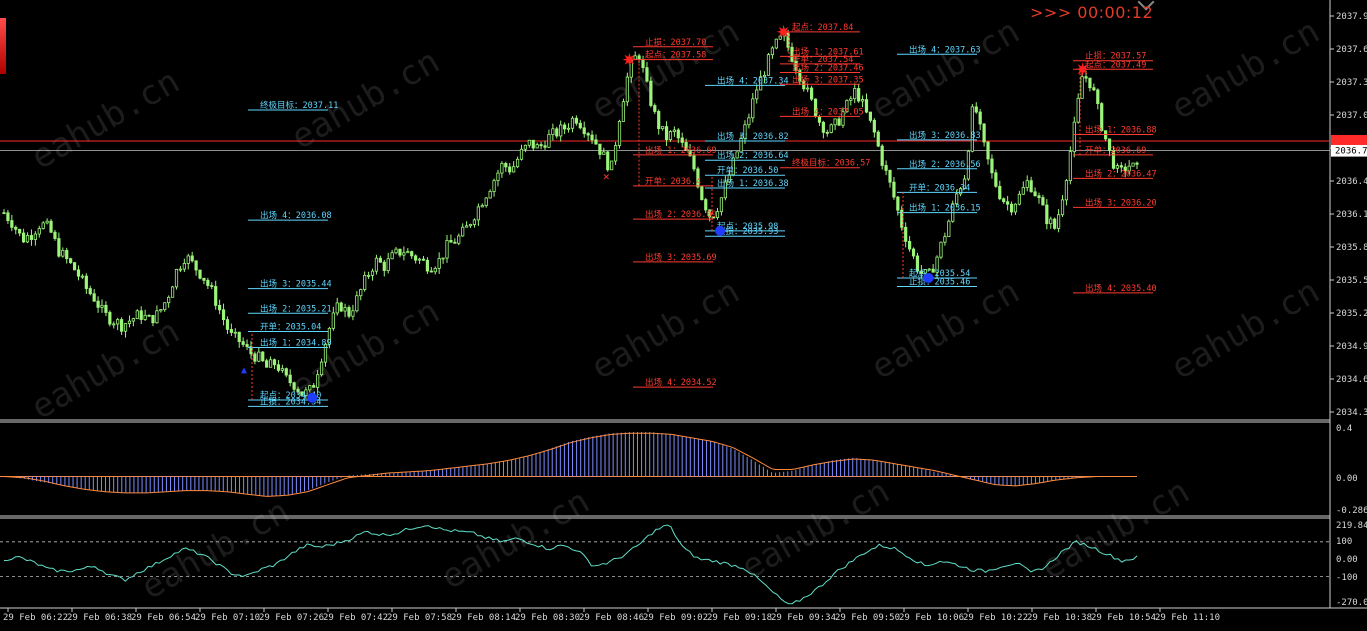  Describe the element at coordinates (1351, 50) in the screenshot. I see `price-tick-label: 2037.64` at that location.